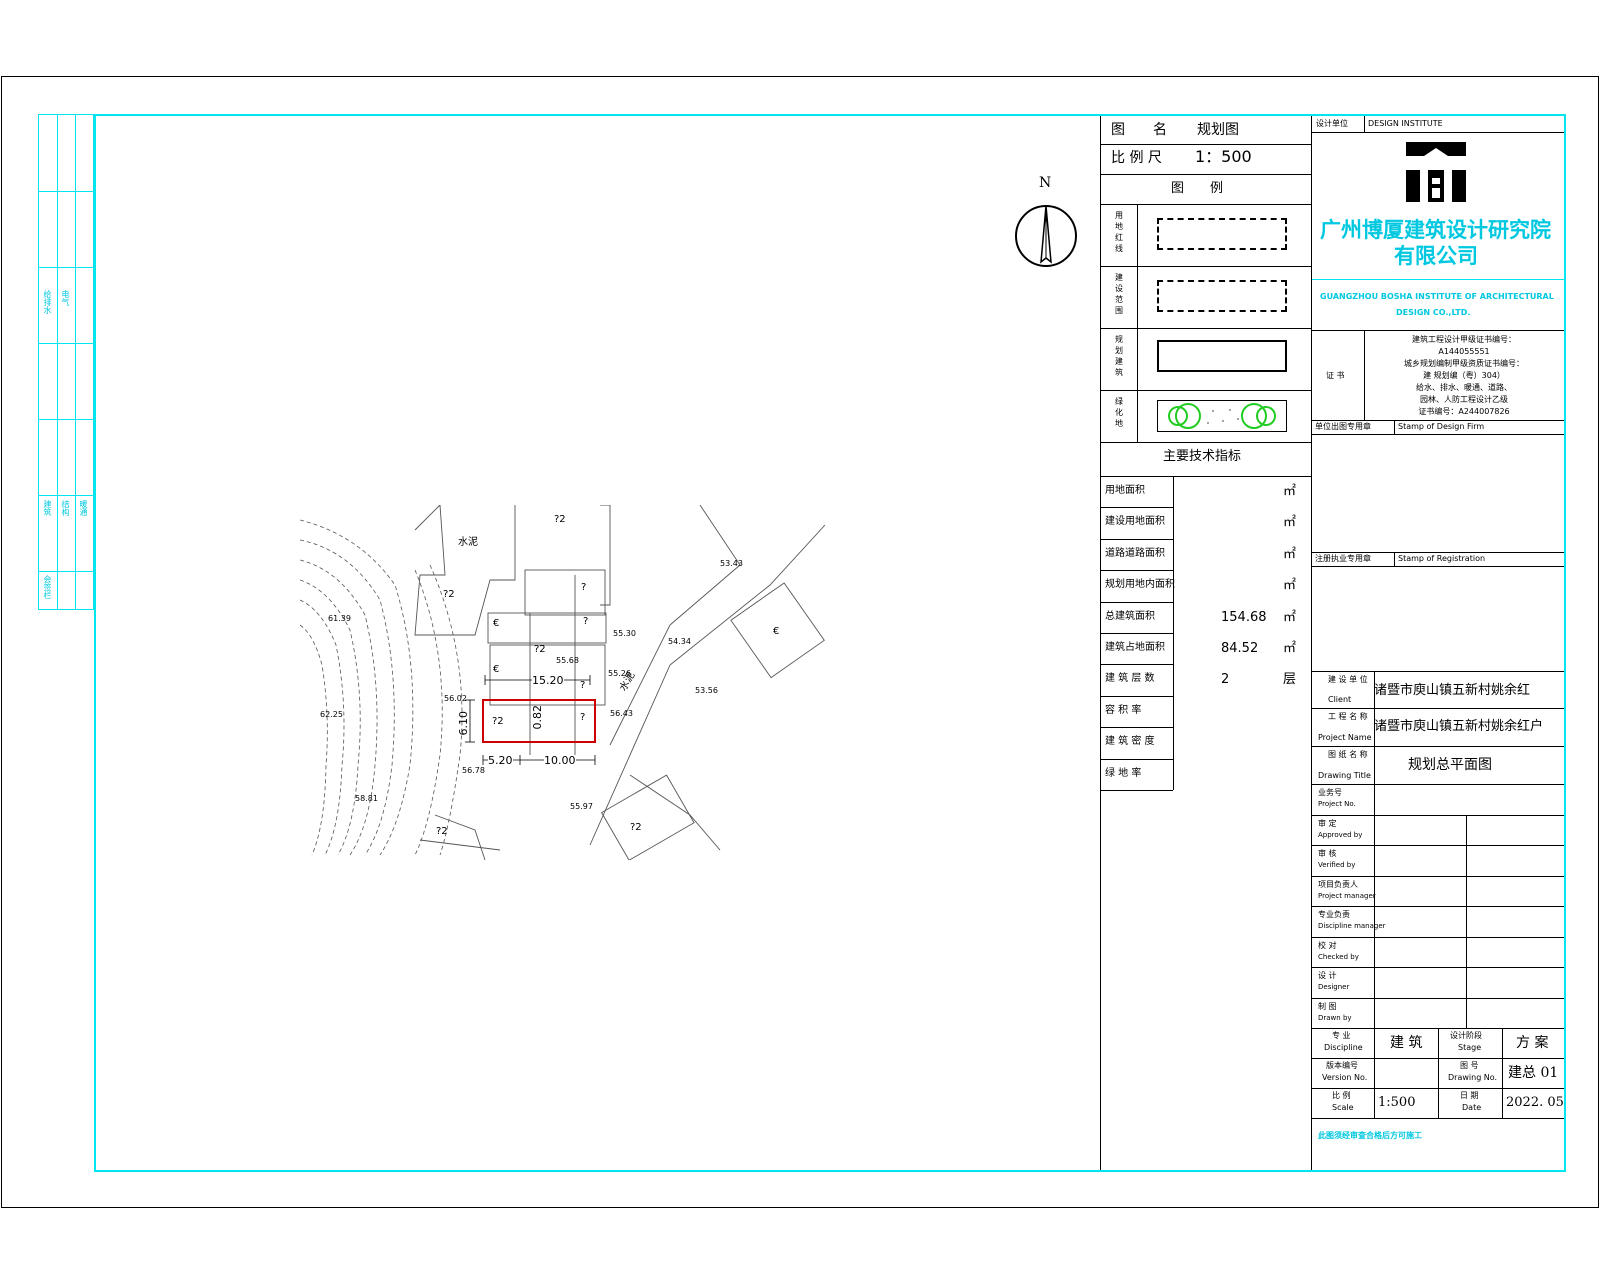 The image size is (1600, 1280). I want to click on company-name-en-2: DESIGN CO.,LTD., so click(1433, 312).